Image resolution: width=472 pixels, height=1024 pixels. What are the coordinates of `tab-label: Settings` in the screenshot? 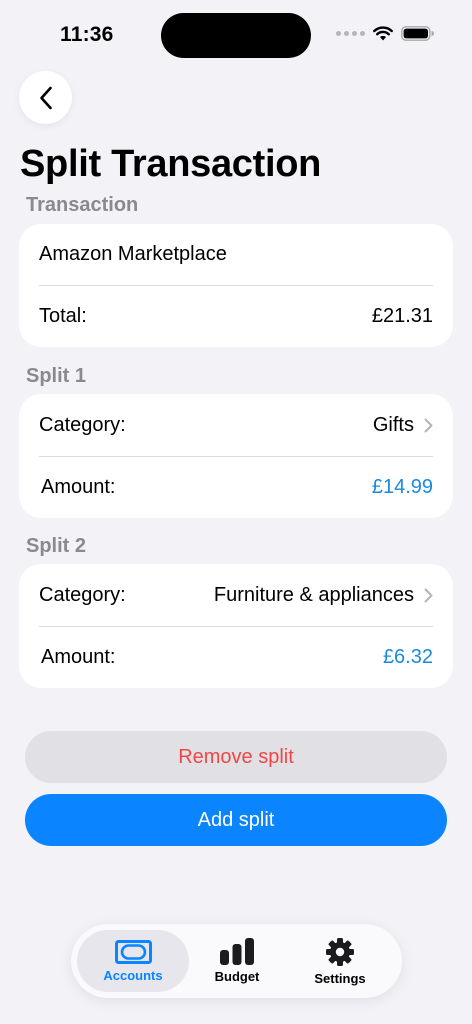 It's located at (340, 978).